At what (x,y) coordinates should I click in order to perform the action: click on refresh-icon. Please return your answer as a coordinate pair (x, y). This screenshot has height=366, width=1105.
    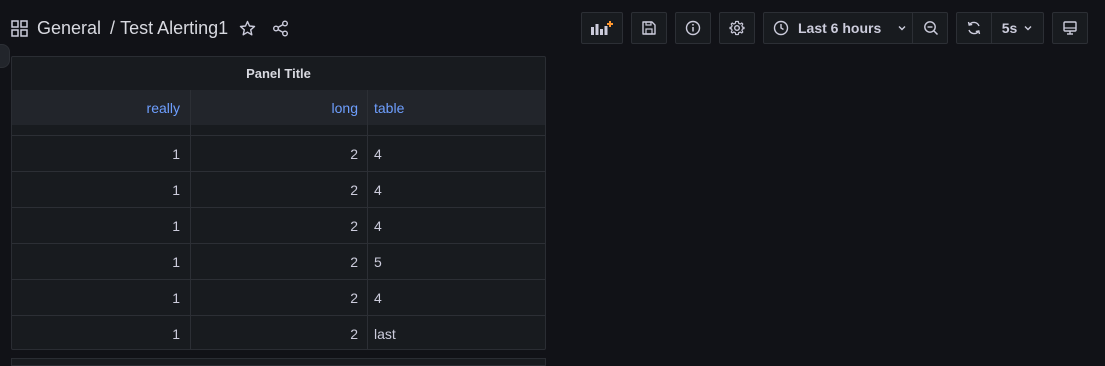
    Looking at the image, I should click on (974, 28).